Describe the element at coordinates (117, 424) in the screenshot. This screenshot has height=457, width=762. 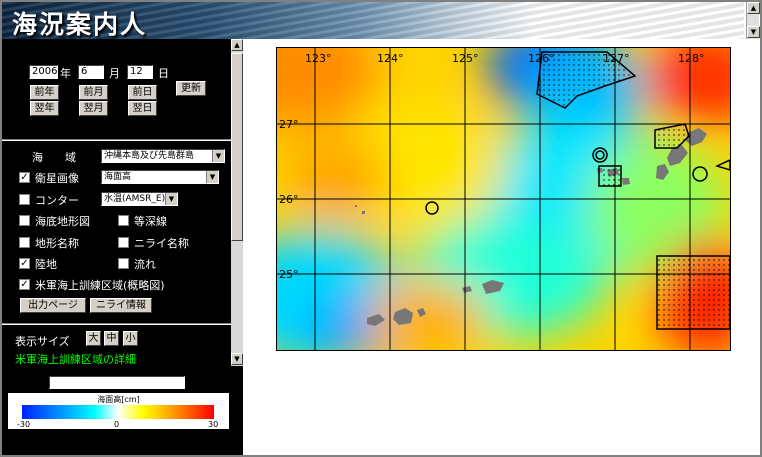
I see `legend-mid-label: 0` at that location.